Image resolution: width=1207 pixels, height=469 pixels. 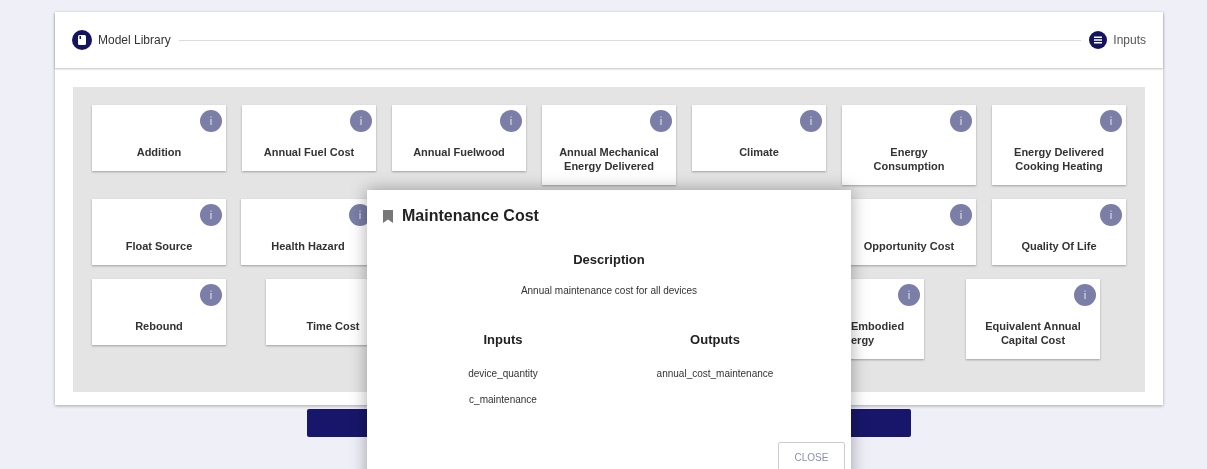 What do you see at coordinates (1059, 246) in the screenshot?
I see `card-title: Quality Of Life` at bounding box center [1059, 246].